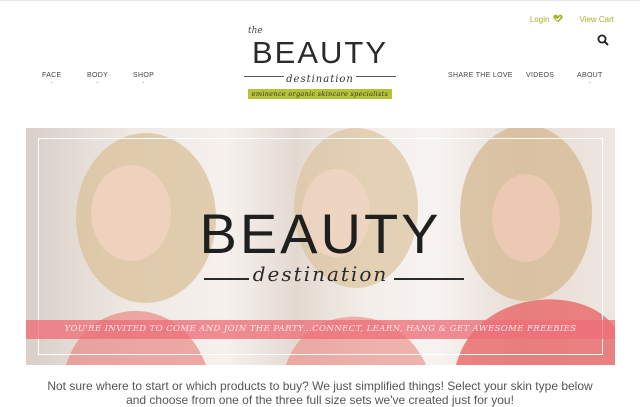  What do you see at coordinates (320, 233) in the screenshot?
I see `hero-title: BEAUTY` at bounding box center [320, 233].